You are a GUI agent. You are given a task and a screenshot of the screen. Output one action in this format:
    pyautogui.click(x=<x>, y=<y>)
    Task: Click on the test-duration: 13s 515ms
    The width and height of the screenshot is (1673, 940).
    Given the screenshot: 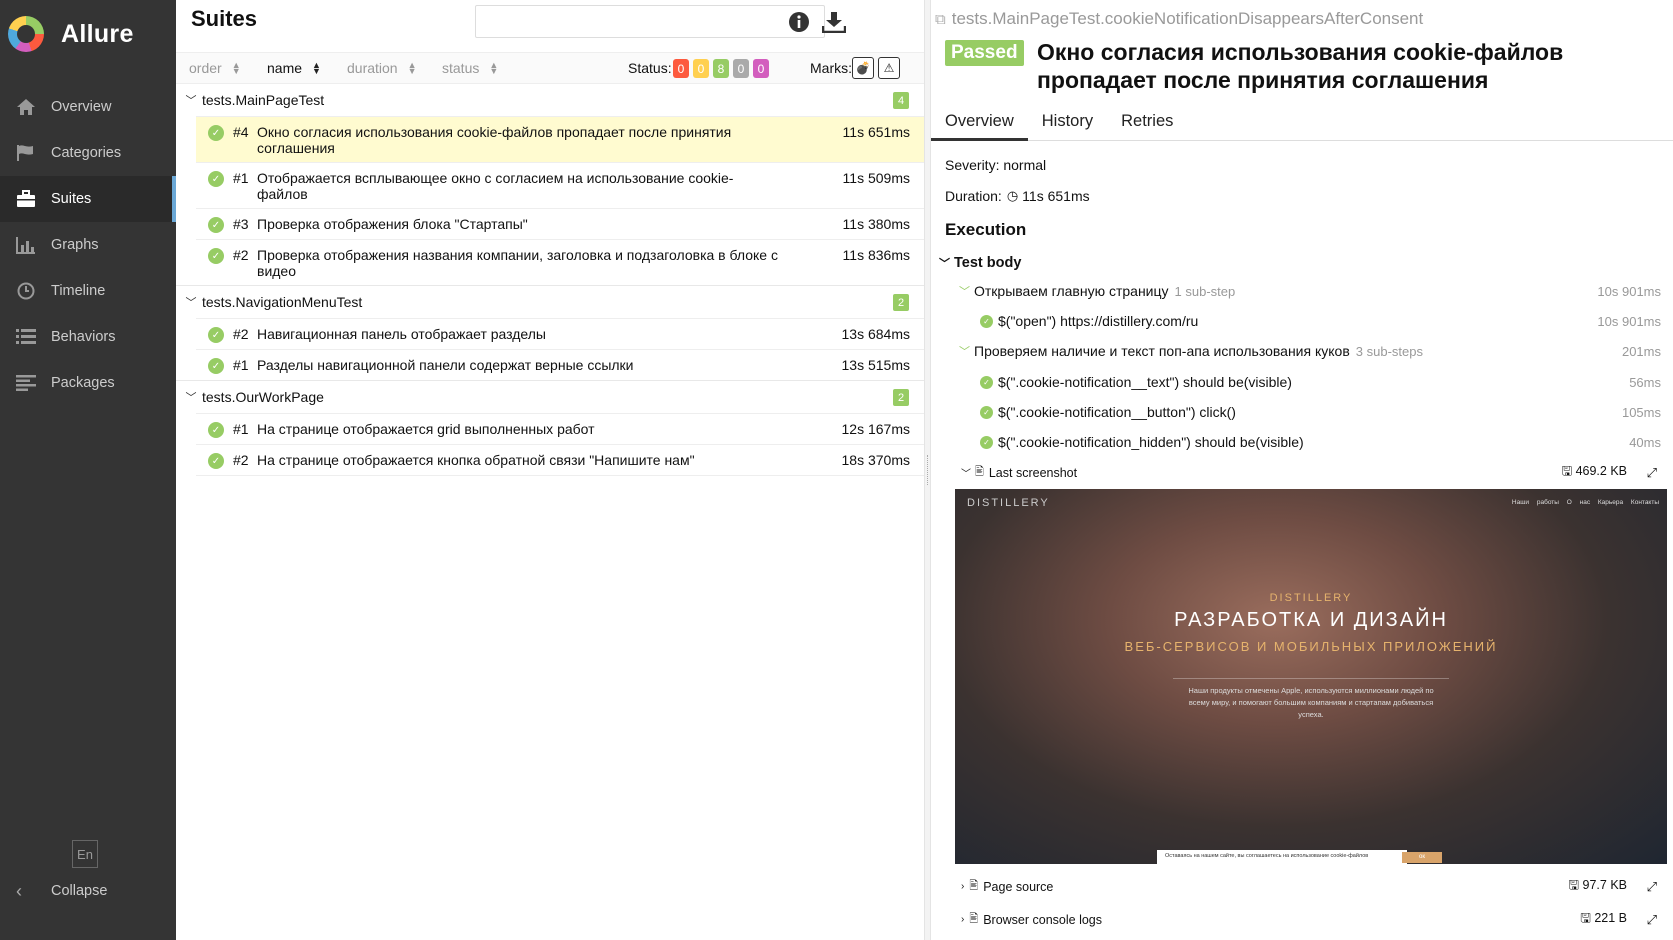 What is the action you would take?
    pyautogui.click(x=875, y=365)
    